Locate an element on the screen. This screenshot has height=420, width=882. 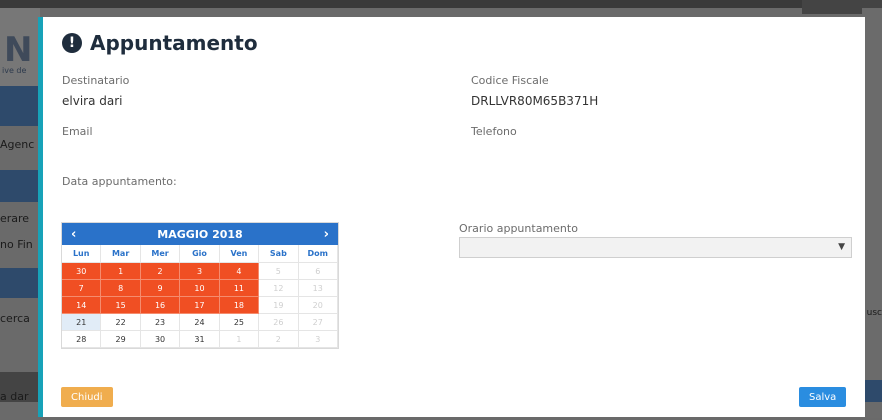
chevron-left-icon: ‹ is located at coordinates (73, 234).